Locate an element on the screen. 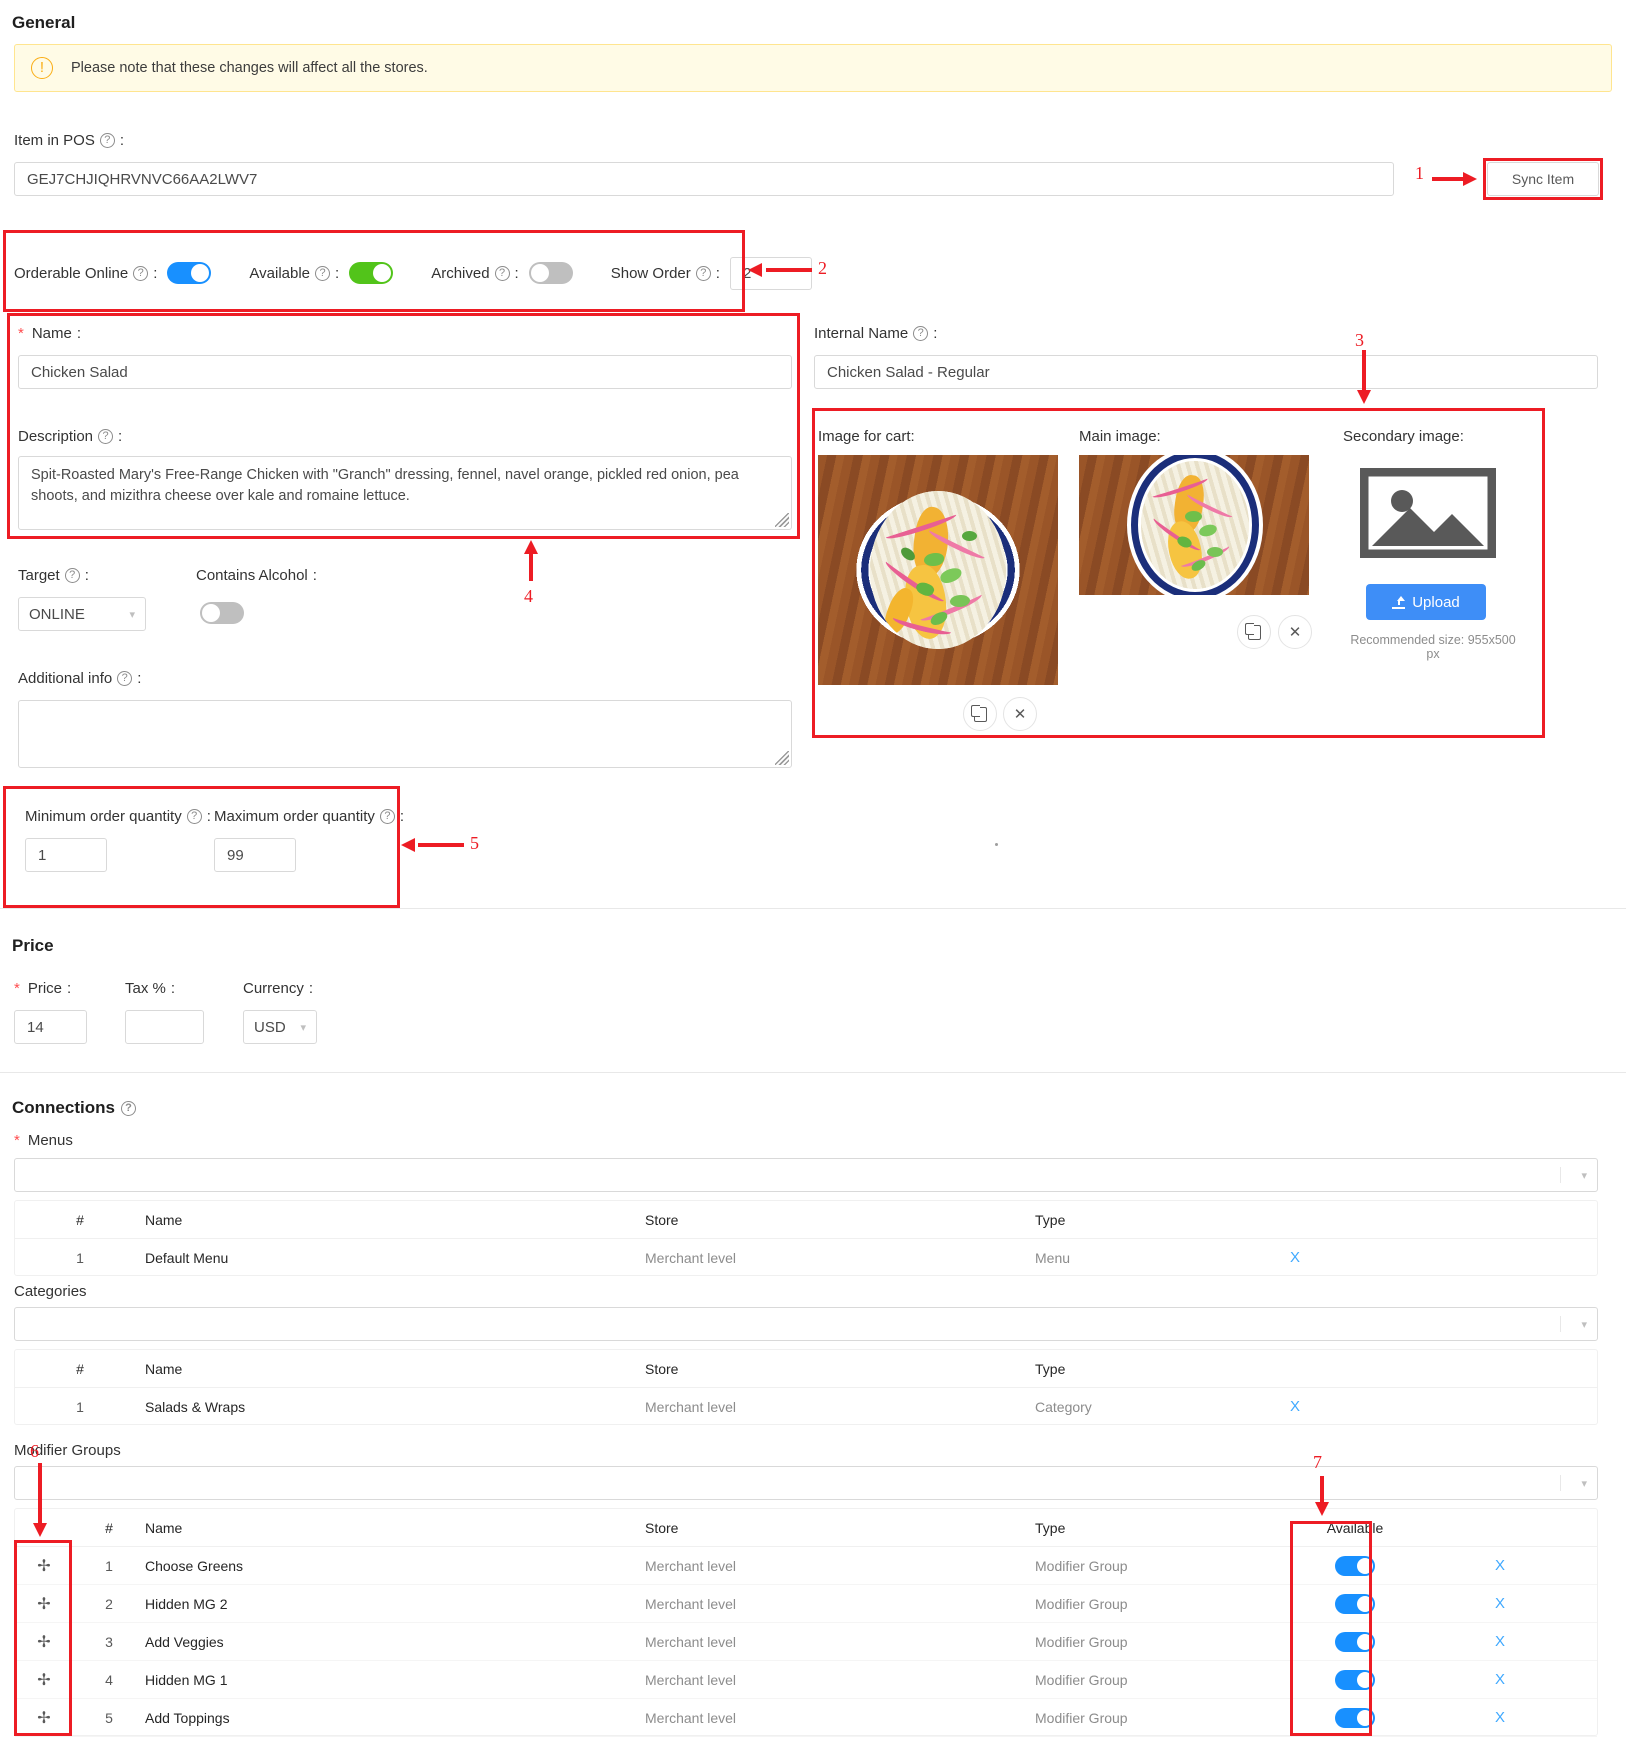 This screenshot has height=1764, width=1626. cell-type: Category is located at coordinates (1063, 1406).